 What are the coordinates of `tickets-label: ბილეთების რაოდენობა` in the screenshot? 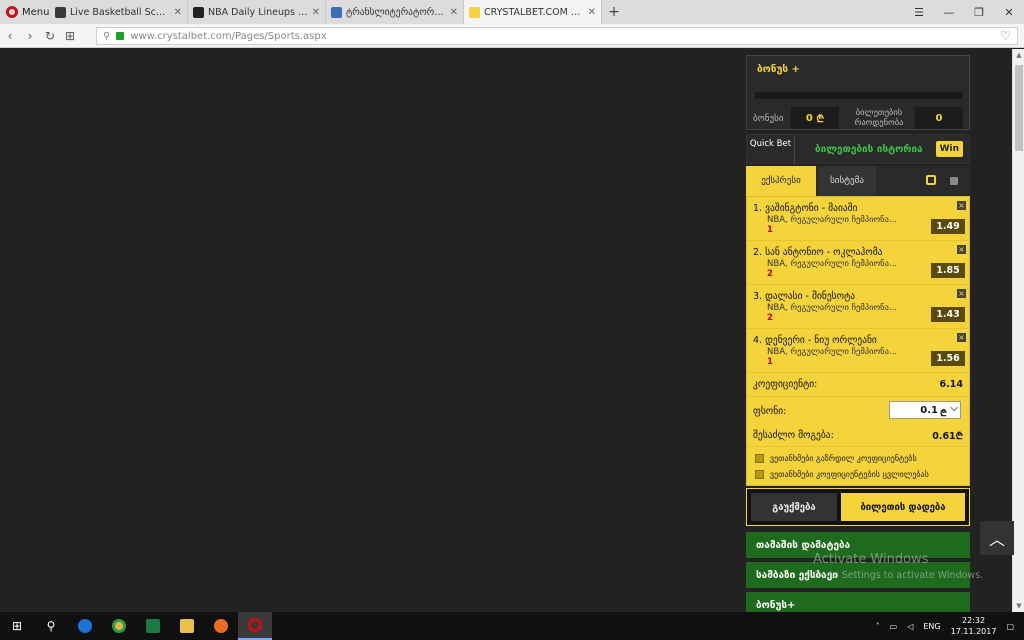 It's located at (879, 118).